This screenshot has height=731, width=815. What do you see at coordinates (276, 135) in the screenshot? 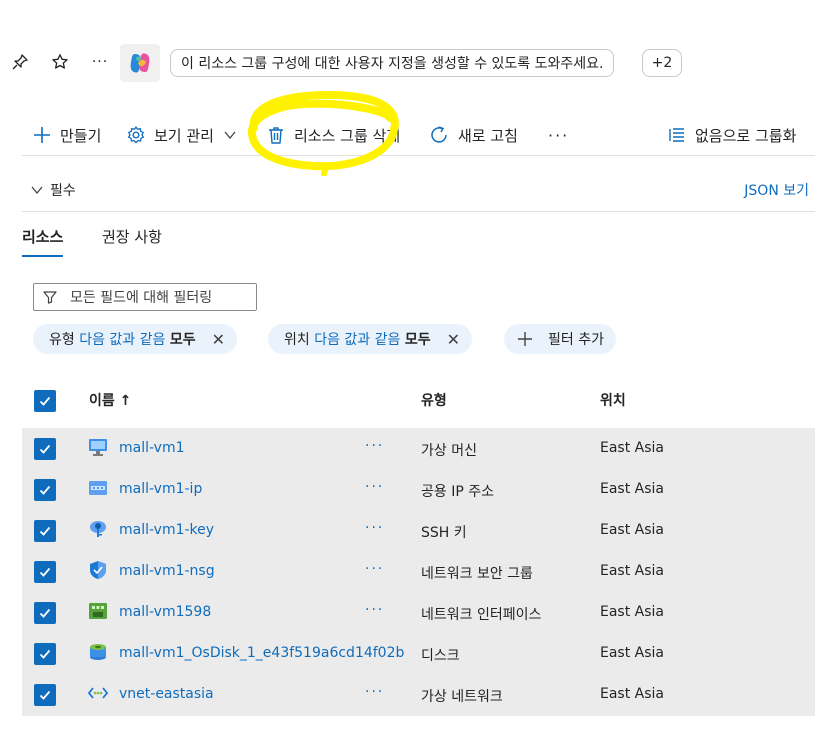
I see `trash-icon` at bounding box center [276, 135].